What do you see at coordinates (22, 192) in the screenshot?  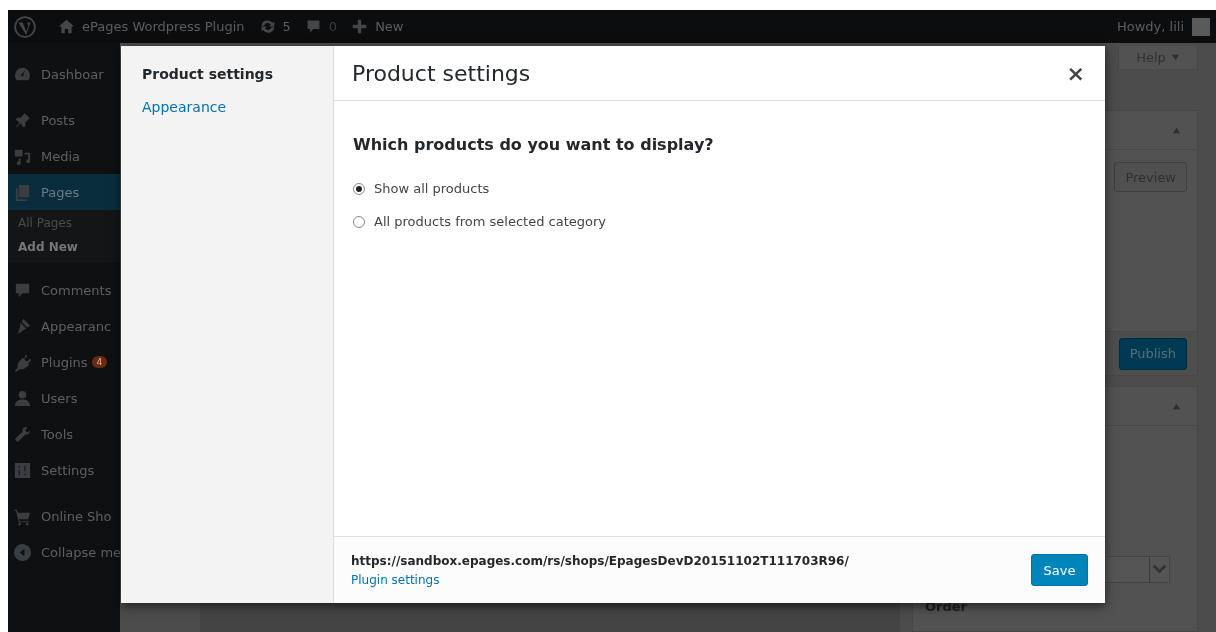 I see `pages-icon` at bounding box center [22, 192].